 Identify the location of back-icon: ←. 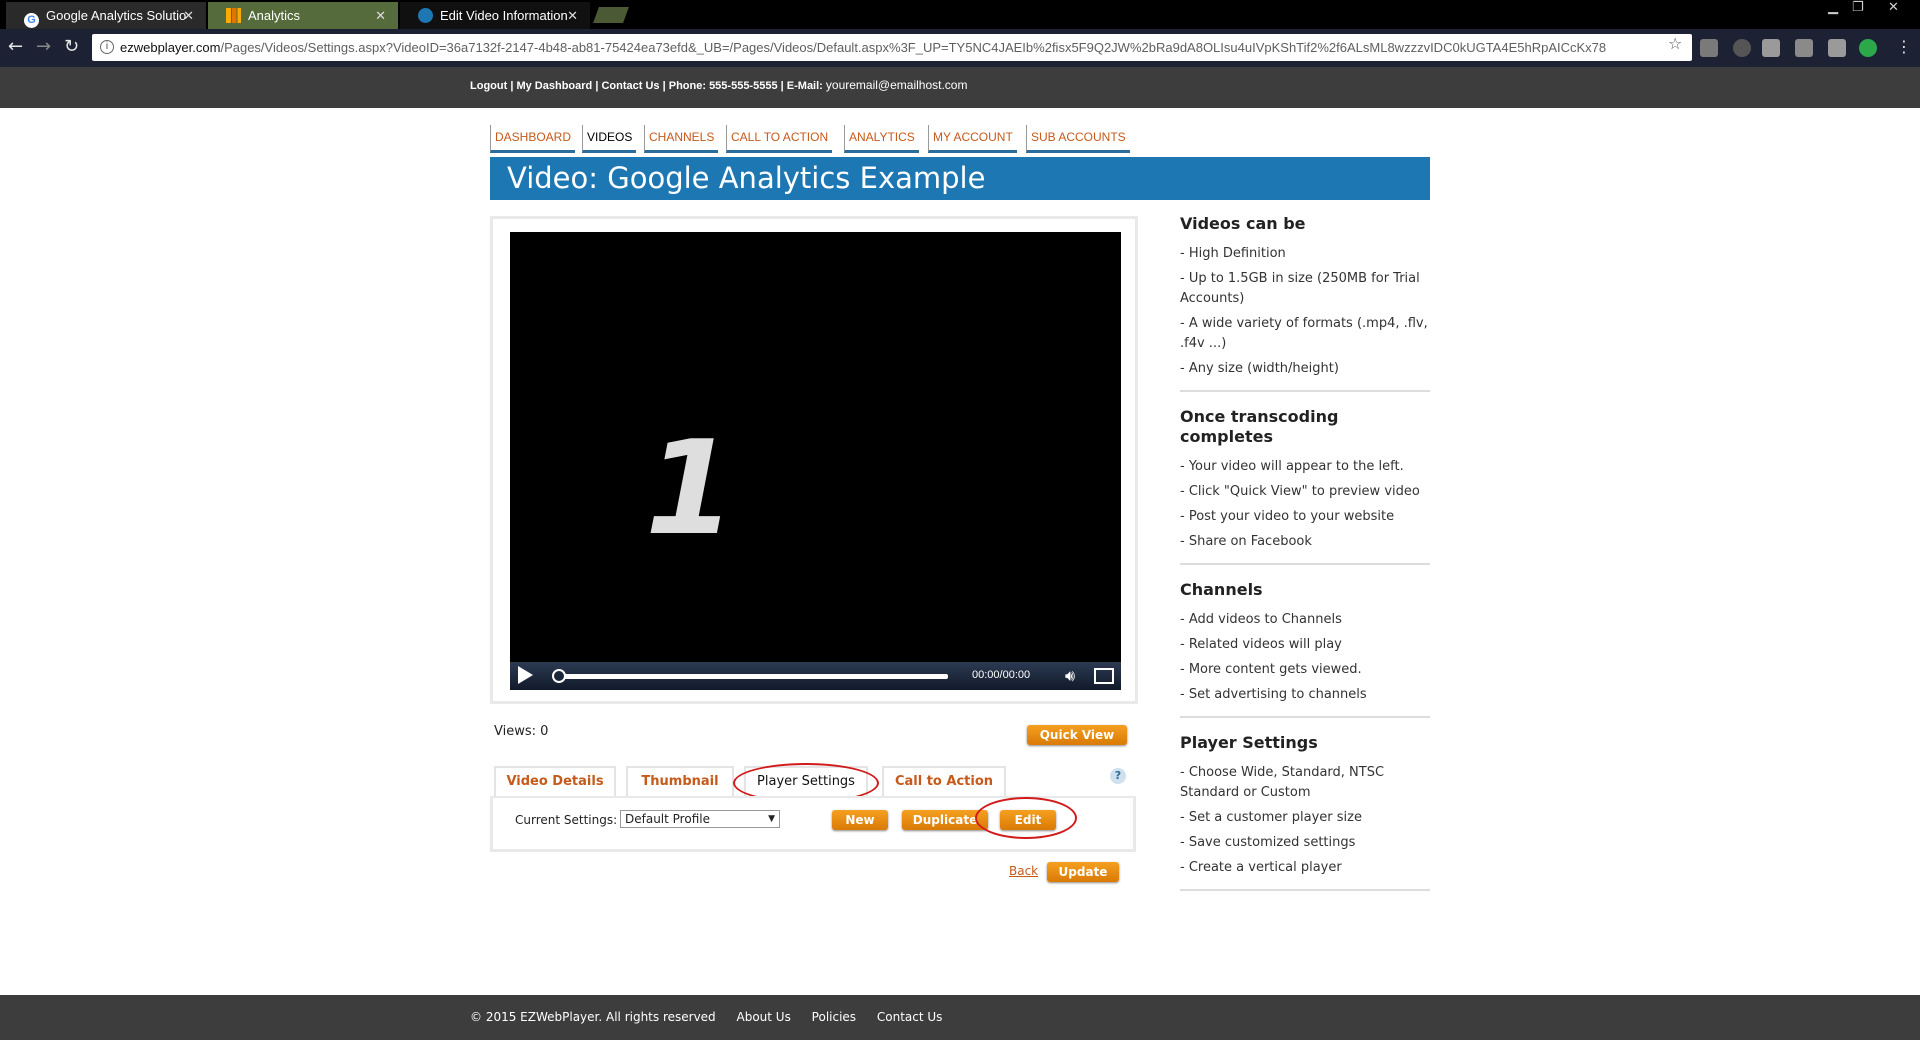
(15, 47).